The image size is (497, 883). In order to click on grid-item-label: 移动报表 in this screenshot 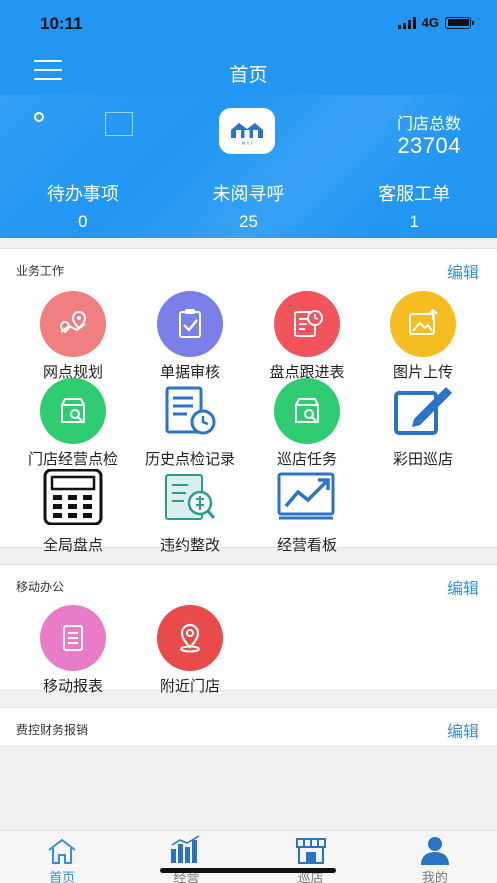, I will do `click(72, 686)`.